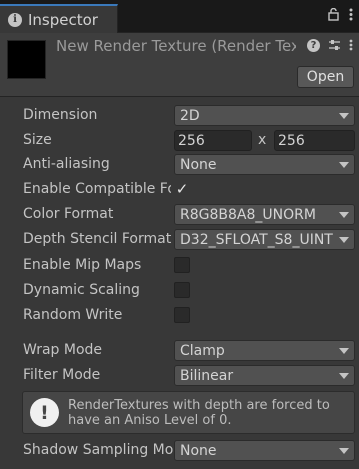  I want to click on dynamic-scaling-label: Dynamic Scaling, so click(81, 290).